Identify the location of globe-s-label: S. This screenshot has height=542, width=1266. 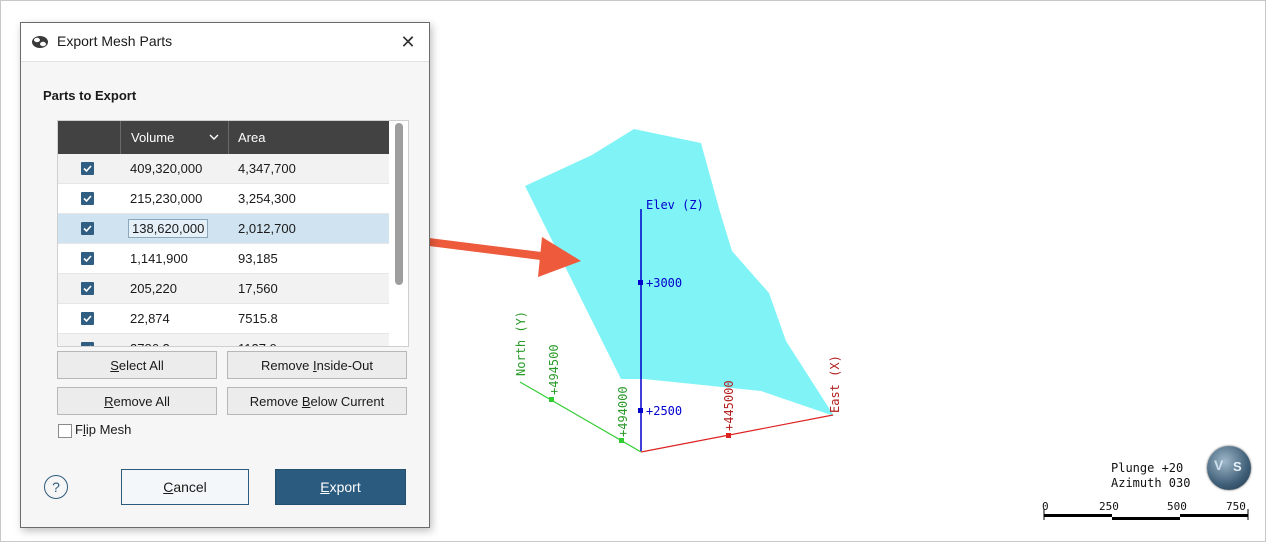
(1237, 466).